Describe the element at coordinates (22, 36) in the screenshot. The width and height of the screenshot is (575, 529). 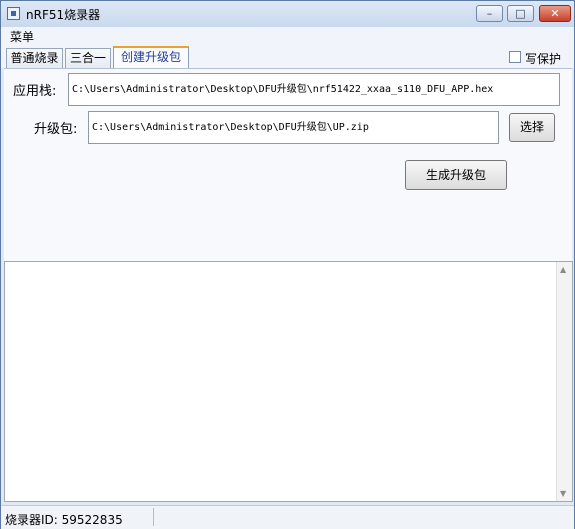
I see `menu-item-menu: 菜单` at that location.